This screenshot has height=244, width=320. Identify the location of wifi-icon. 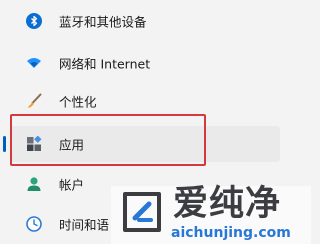
(34, 63).